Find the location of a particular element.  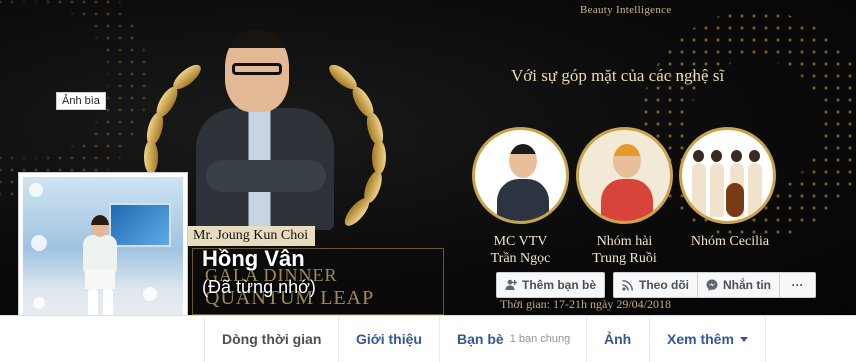

cover-brand-text: Beauty Intelligence is located at coordinates (626, 10).